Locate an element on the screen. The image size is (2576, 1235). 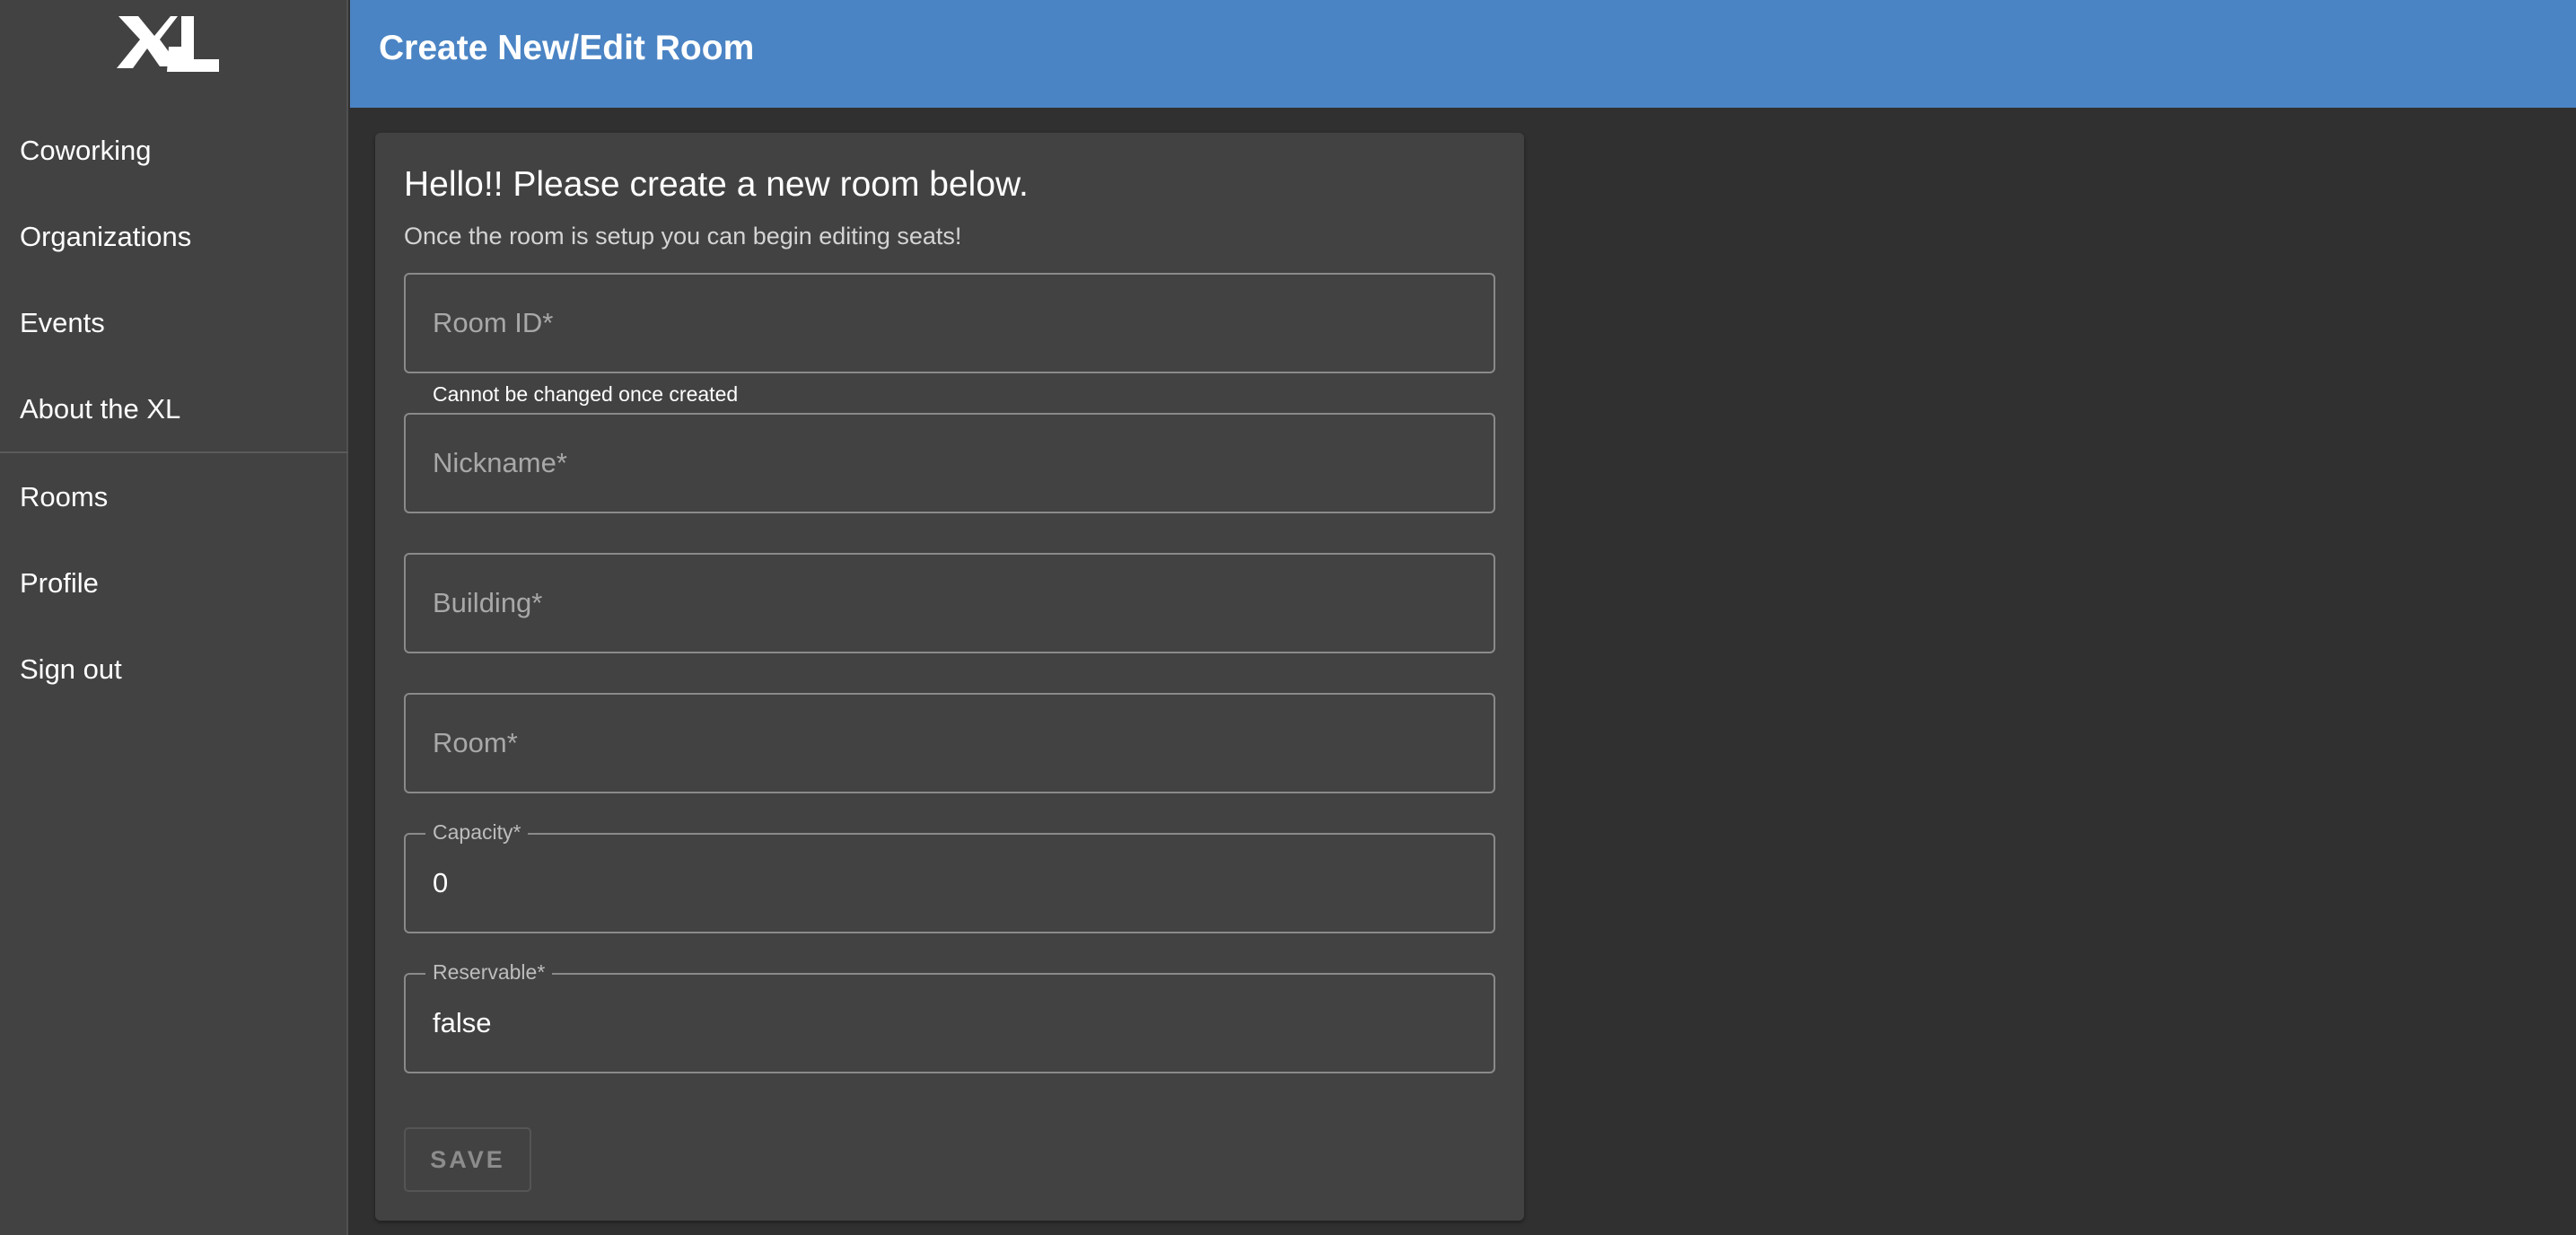
sidebar-item-sign-out: Sign out is located at coordinates (71, 669).